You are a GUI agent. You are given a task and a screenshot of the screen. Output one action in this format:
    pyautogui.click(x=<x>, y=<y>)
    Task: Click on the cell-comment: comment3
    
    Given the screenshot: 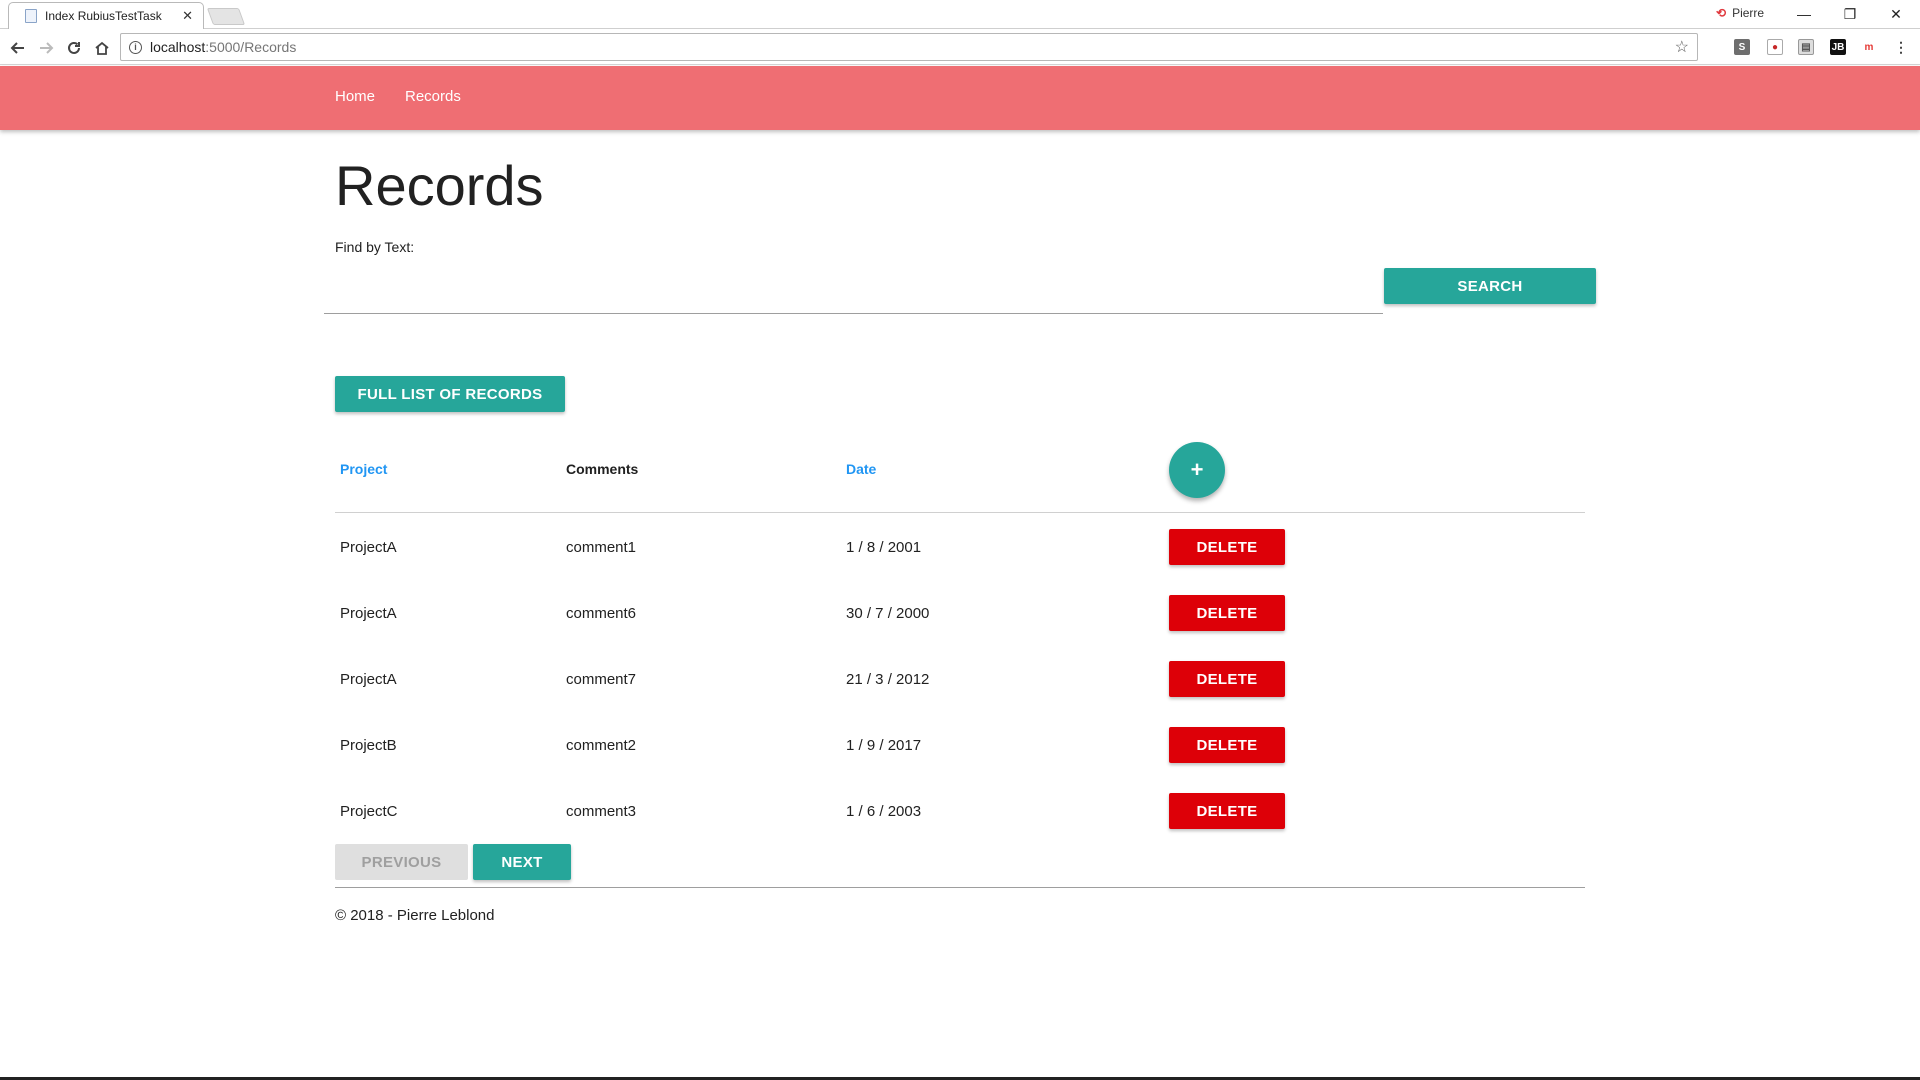 What is the action you would take?
    pyautogui.click(x=601, y=811)
    